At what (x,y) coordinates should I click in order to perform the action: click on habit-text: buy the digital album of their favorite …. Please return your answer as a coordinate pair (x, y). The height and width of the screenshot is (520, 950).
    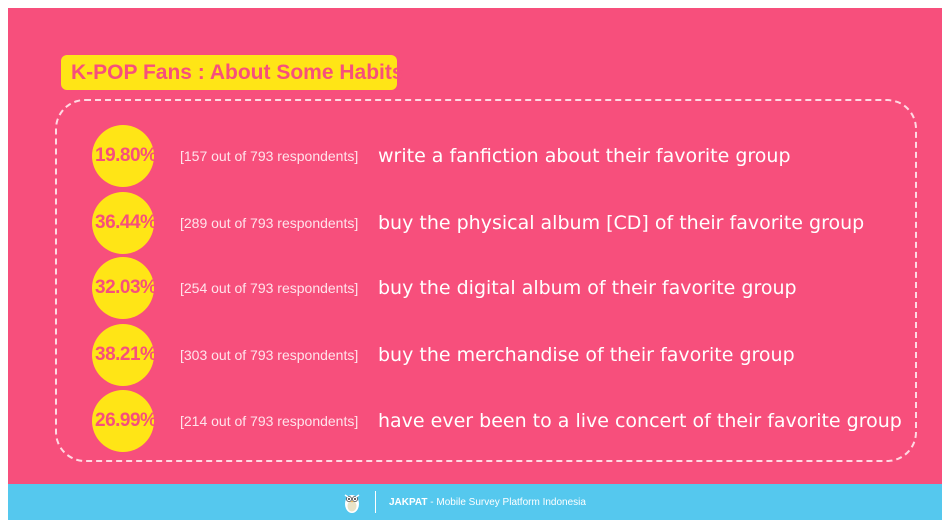
    Looking at the image, I should click on (587, 288).